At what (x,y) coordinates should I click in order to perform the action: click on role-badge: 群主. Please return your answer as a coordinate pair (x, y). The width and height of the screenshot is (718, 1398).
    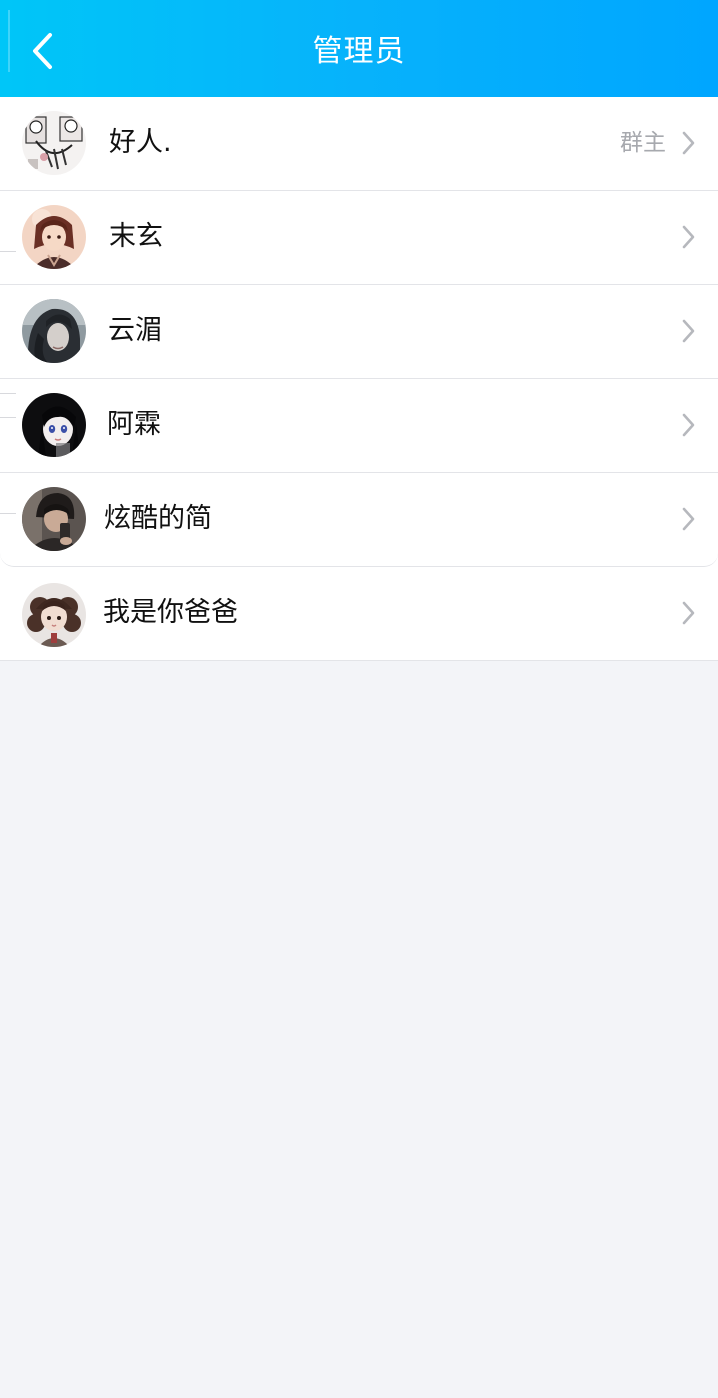
    Looking at the image, I should click on (643, 143).